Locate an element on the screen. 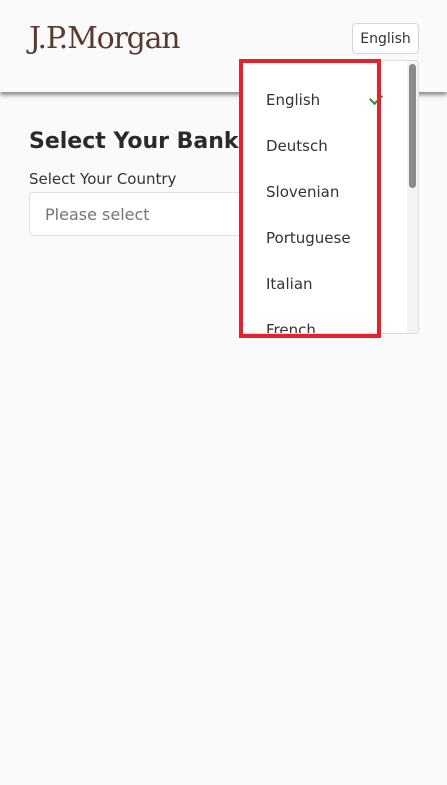  check-icon is located at coordinates (376, 98).